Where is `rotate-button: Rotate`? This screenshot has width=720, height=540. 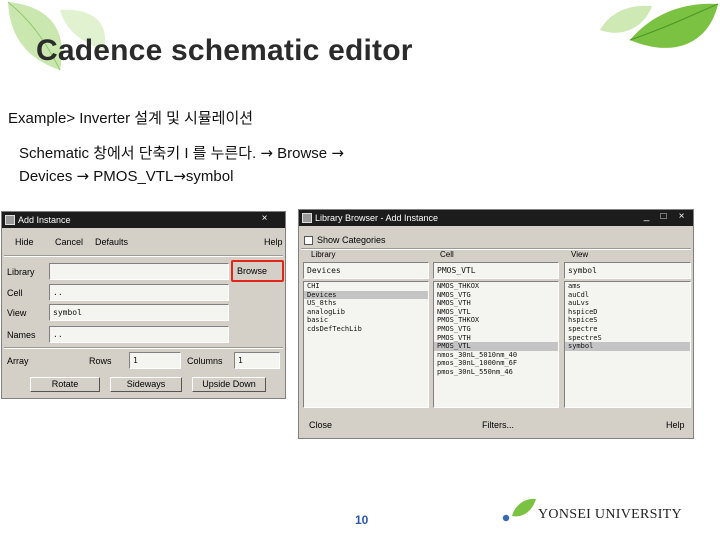
rotate-button: Rotate is located at coordinates (65, 384).